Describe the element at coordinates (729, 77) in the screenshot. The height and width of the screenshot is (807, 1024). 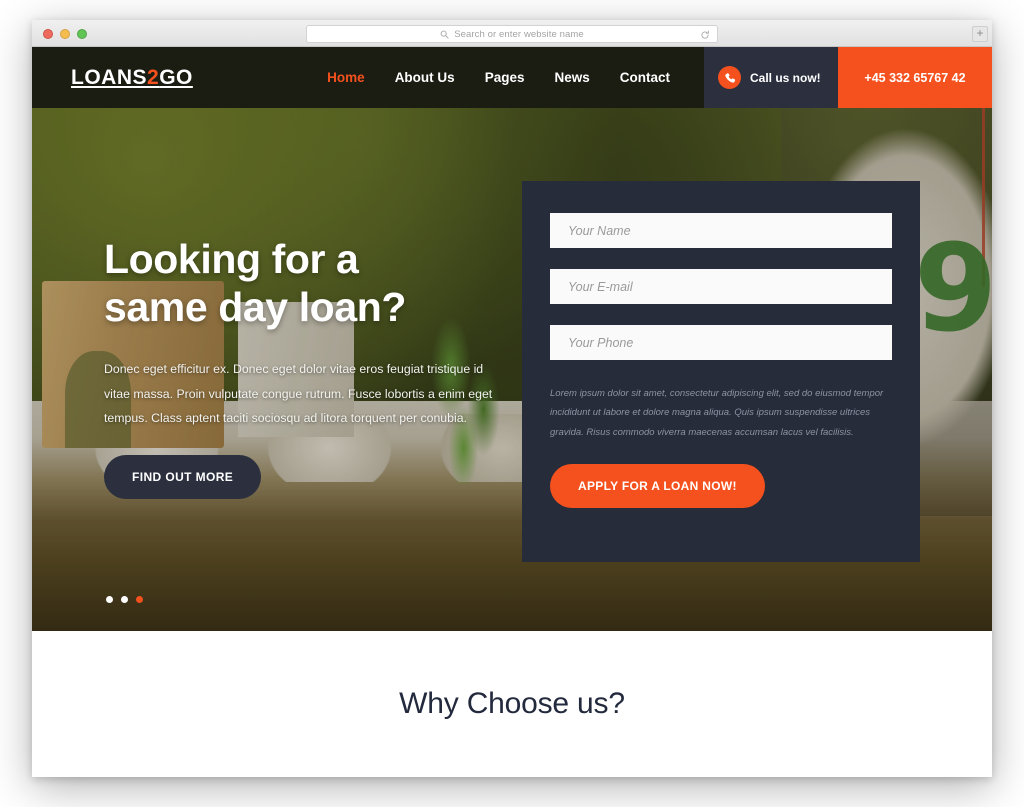
I see `phone-icon` at that location.